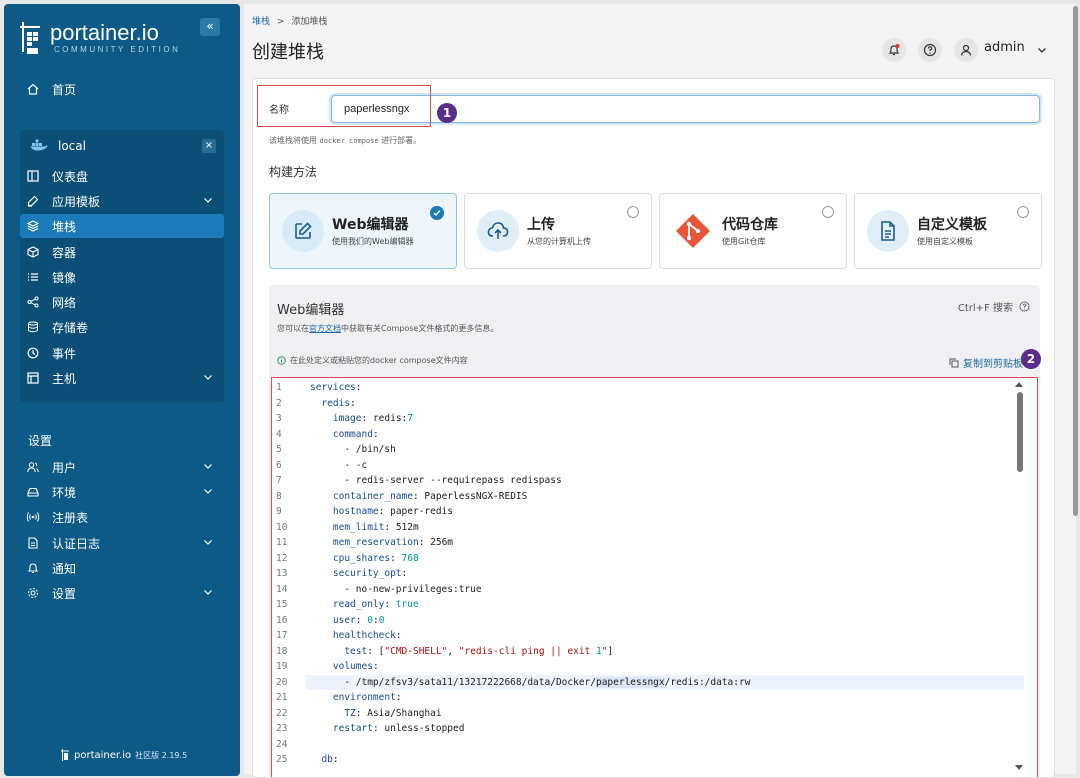 The width and height of the screenshot is (1080, 778). I want to click on help-icon, so click(1024, 306).